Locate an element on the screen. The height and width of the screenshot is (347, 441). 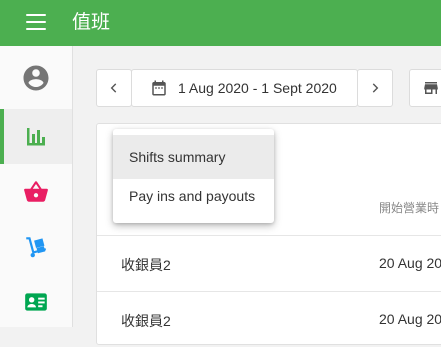
next-period-button is located at coordinates (375, 88).